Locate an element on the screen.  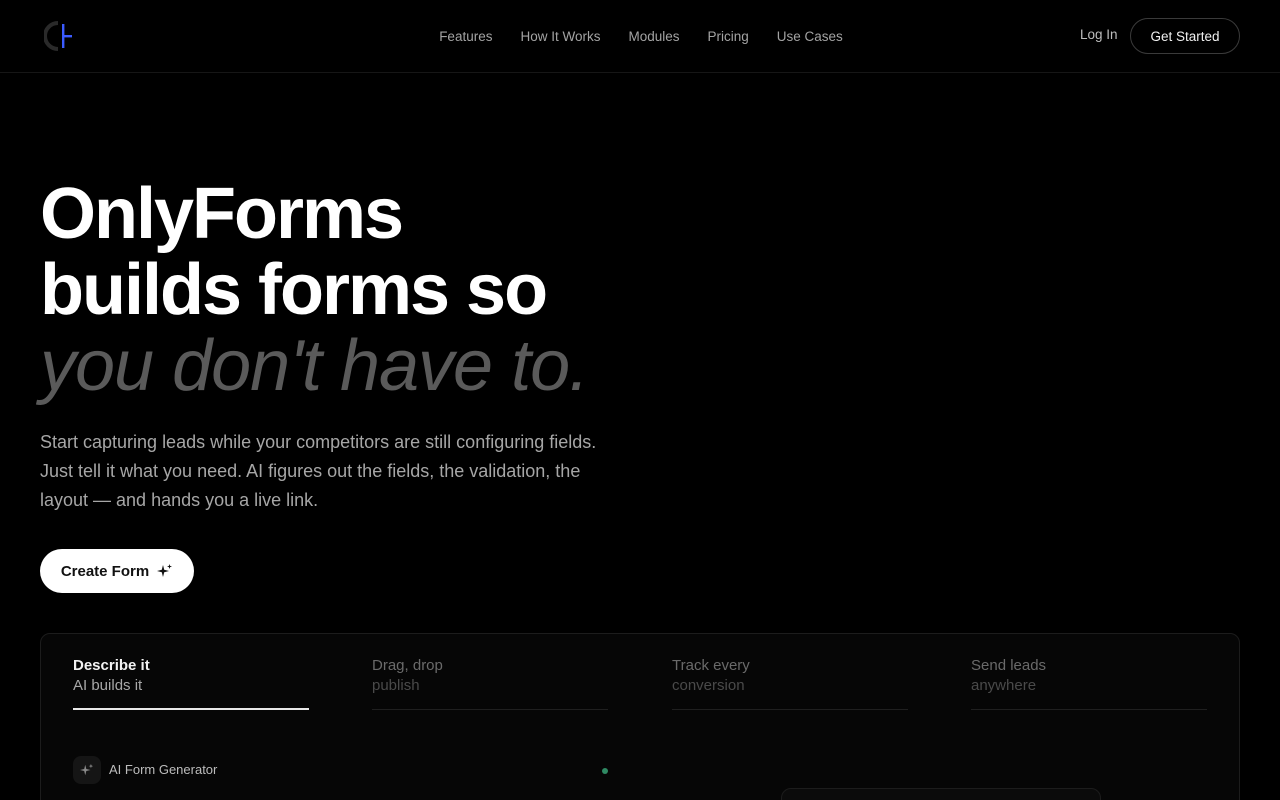
form-preview-card is located at coordinates (941, 794).